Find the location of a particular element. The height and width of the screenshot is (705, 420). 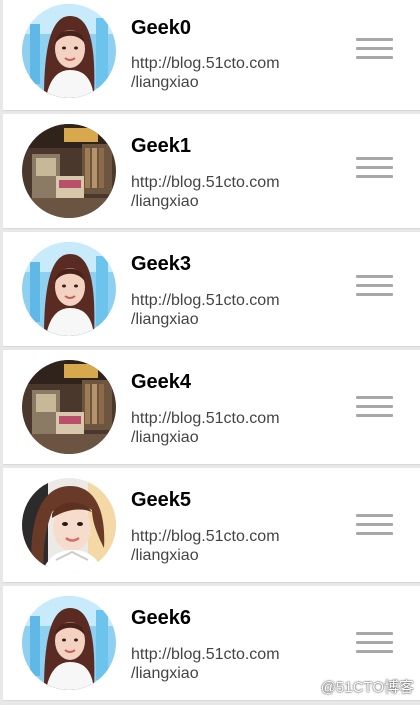

item-title: Geek6 is located at coordinates (161, 618).